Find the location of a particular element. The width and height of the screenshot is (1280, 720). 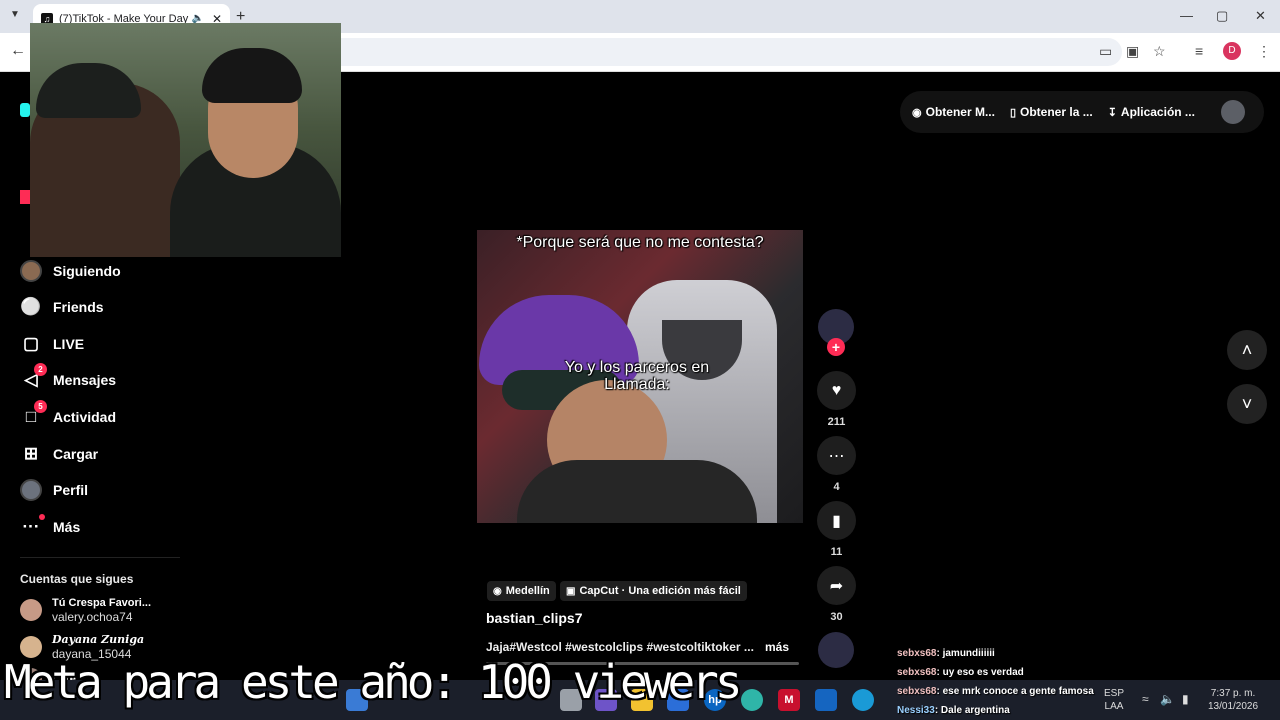

video-shirt is located at coordinates (637, 491).